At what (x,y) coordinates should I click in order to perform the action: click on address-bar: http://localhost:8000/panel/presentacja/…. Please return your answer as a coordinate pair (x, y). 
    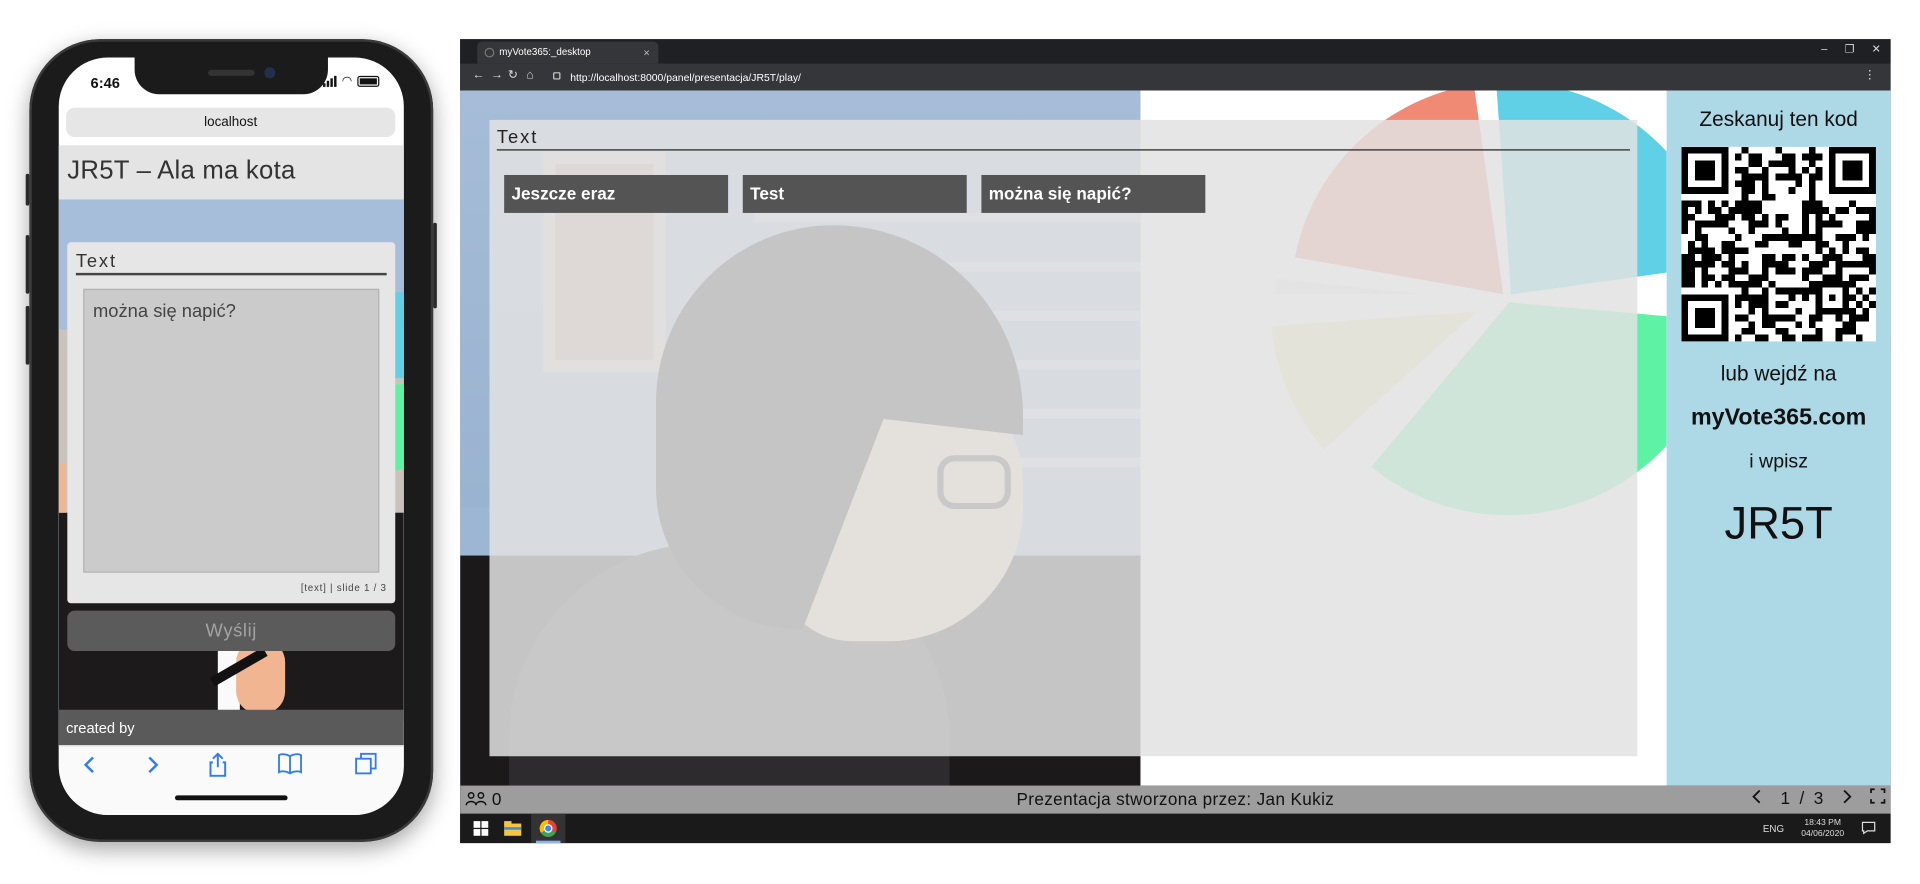
    Looking at the image, I should click on (685, 77).